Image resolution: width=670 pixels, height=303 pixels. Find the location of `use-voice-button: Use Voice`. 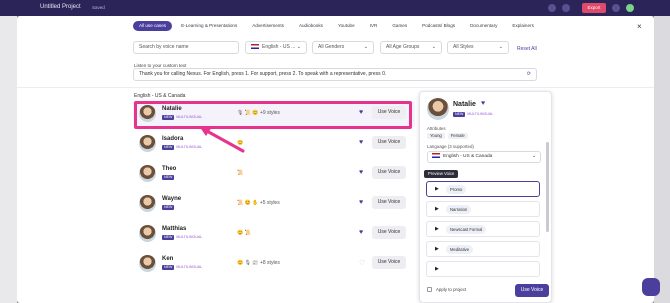

use-voice-button: Use Voice is located at coordinates (532, 290).